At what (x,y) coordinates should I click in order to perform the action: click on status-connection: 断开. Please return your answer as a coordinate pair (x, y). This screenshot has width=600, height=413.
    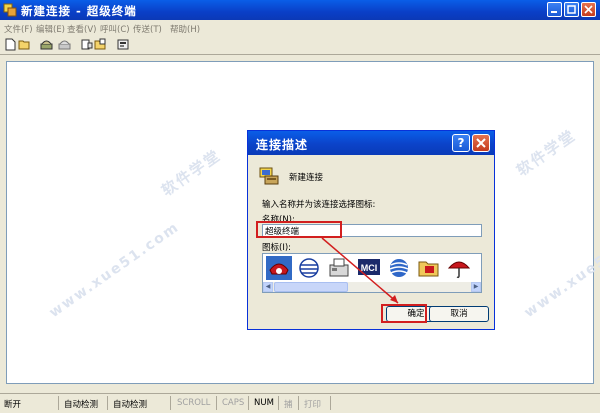
    Looking at the image, I should click on (13, 405).